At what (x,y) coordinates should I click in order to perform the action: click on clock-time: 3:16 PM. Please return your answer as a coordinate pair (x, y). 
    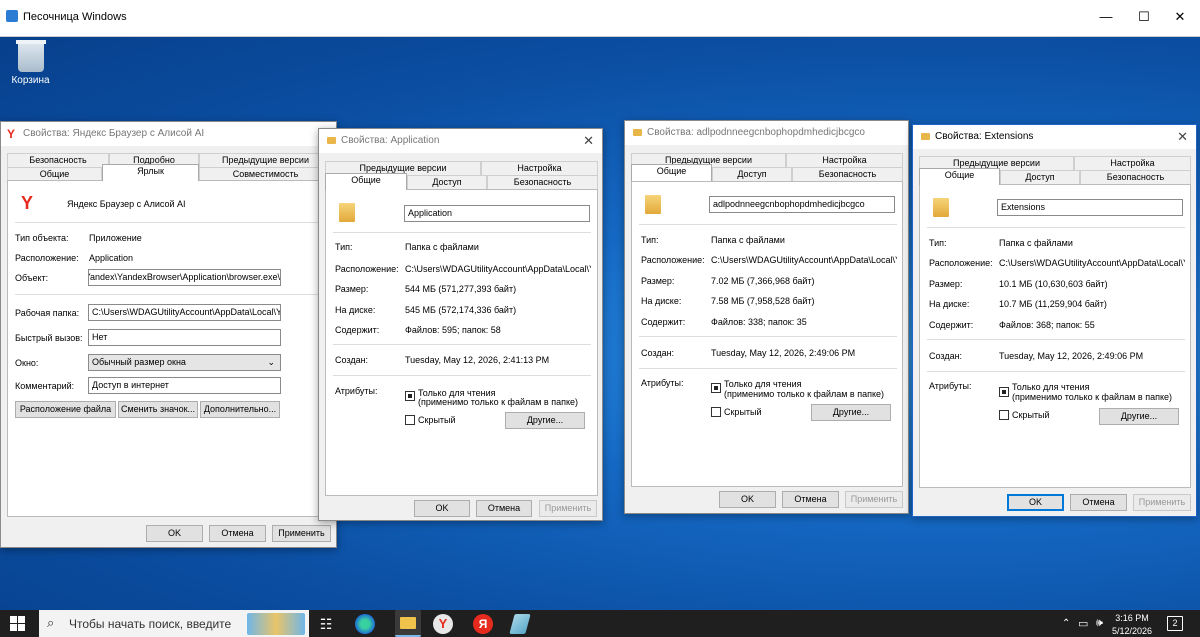
    Looking at the image, I should click on (1132, 618).